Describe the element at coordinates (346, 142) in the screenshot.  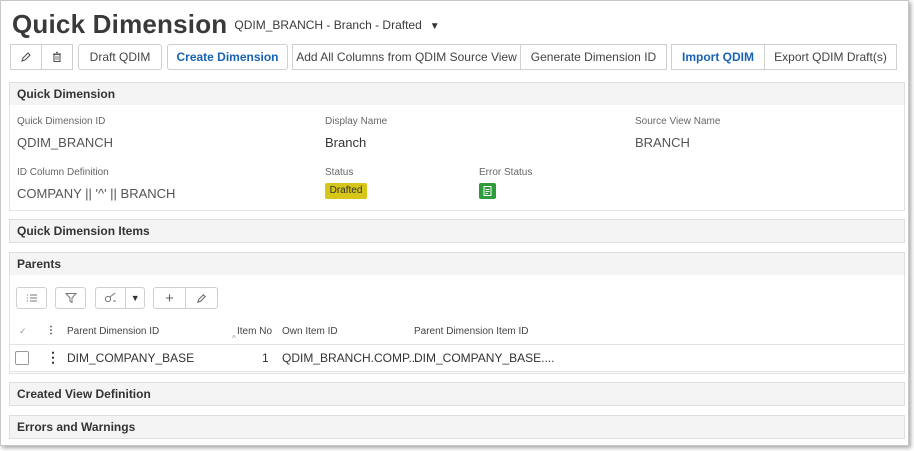
I see `display-name-value: Branch` at that location.